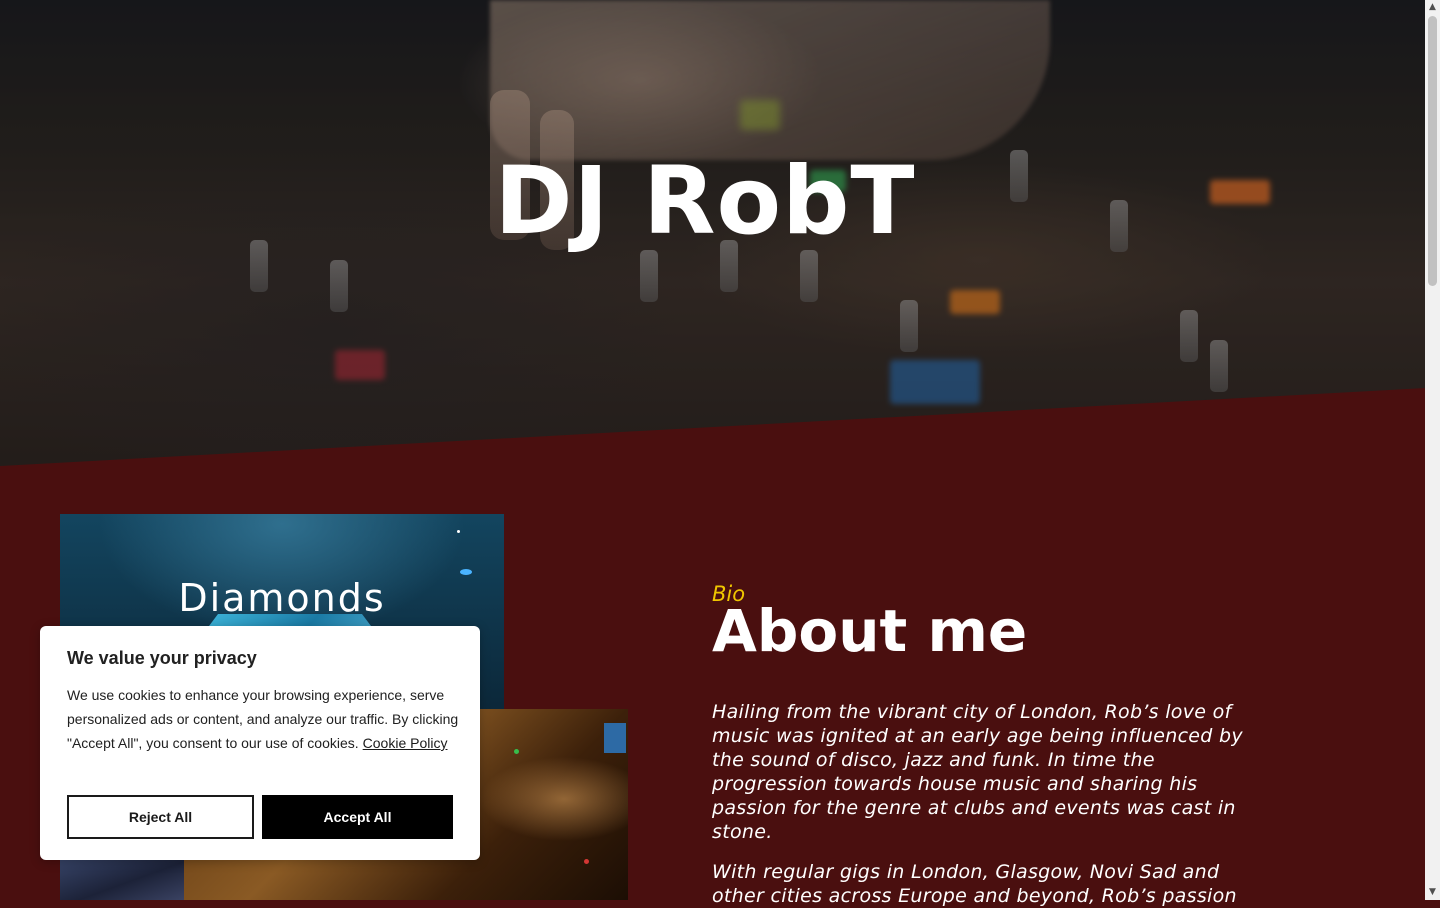  What do you see at coordinates (1432, 7) in the screenshot?
I see `scroll-up-arrow-icon: ▲` at bounding box center [1432, 7].